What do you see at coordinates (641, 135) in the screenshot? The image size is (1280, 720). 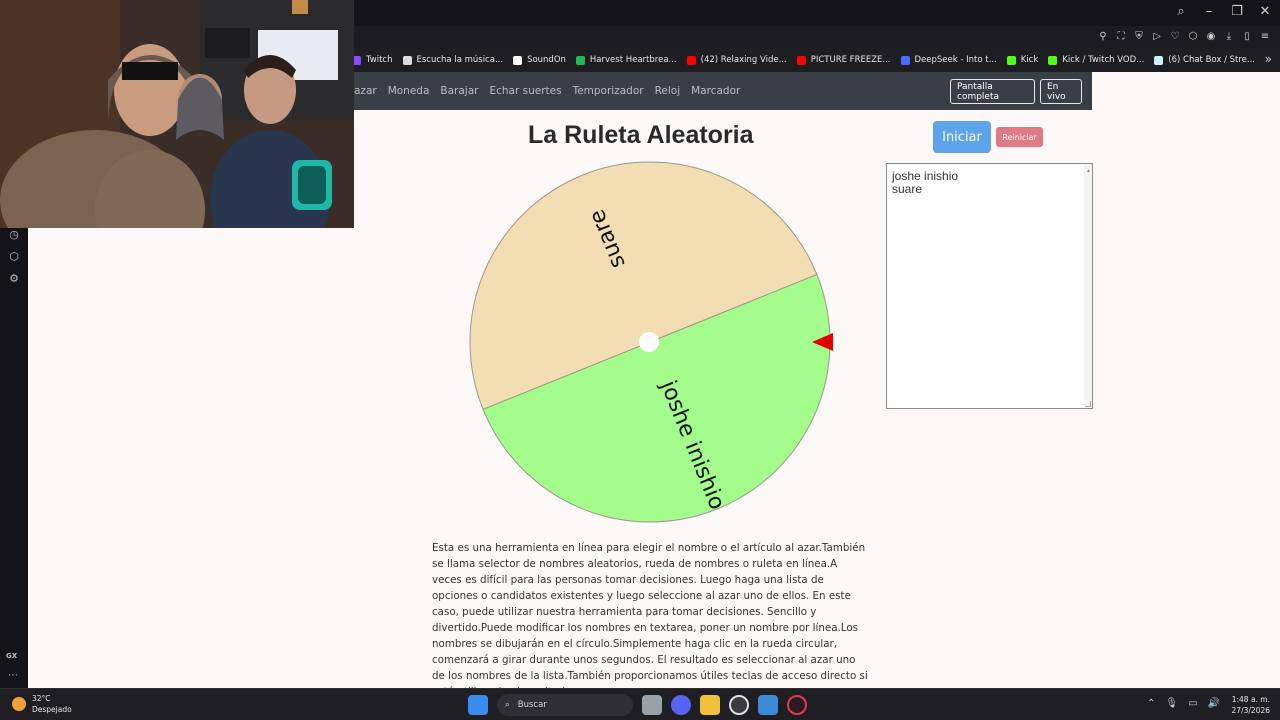 I see `page-title: La Ruleta Aleatoria` at bounding box center [641, 135].